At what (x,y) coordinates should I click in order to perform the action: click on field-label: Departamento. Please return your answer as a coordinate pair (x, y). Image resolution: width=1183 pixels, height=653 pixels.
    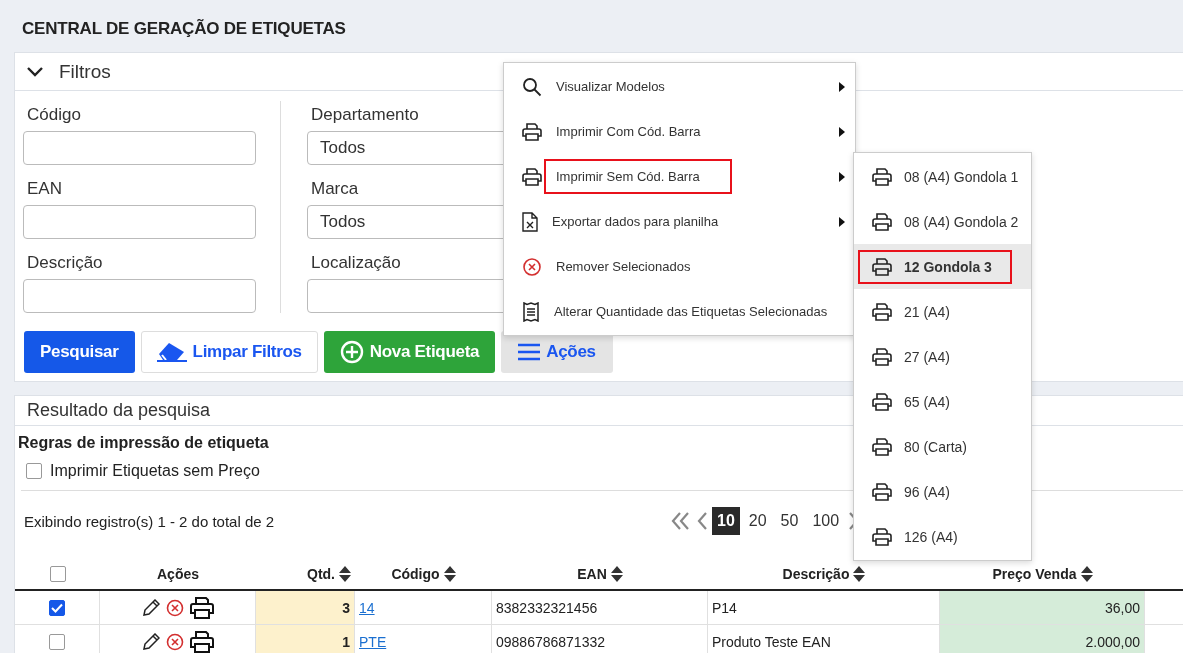
    Looking at the image, I should click on (365, 115).